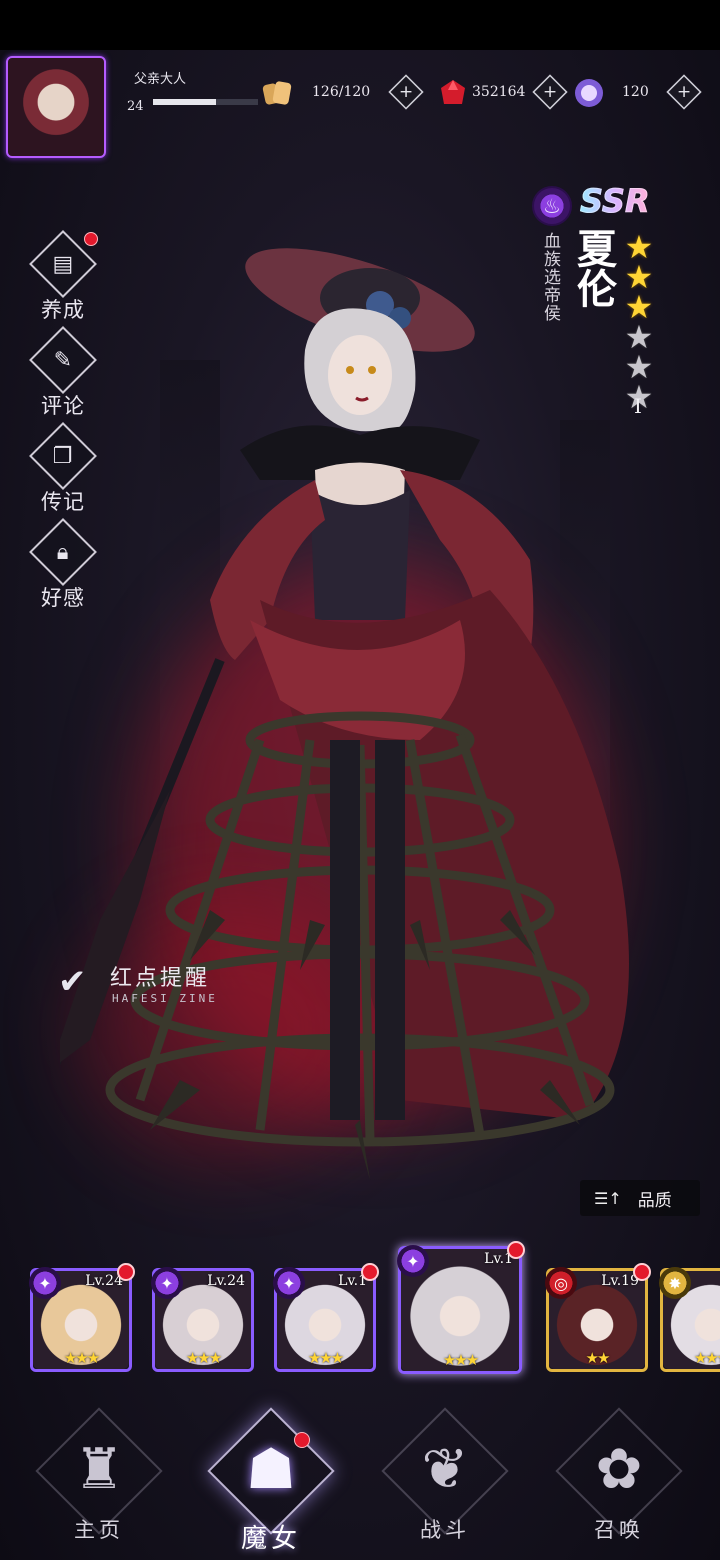  What do you see at coordinates (360, 1480) in the screenshot?
I see `bottom-nav: ♜ 主页 ☗ 魔女 ❦ 战斗 ✿ 召唤` at bounding box center [360, 1480].